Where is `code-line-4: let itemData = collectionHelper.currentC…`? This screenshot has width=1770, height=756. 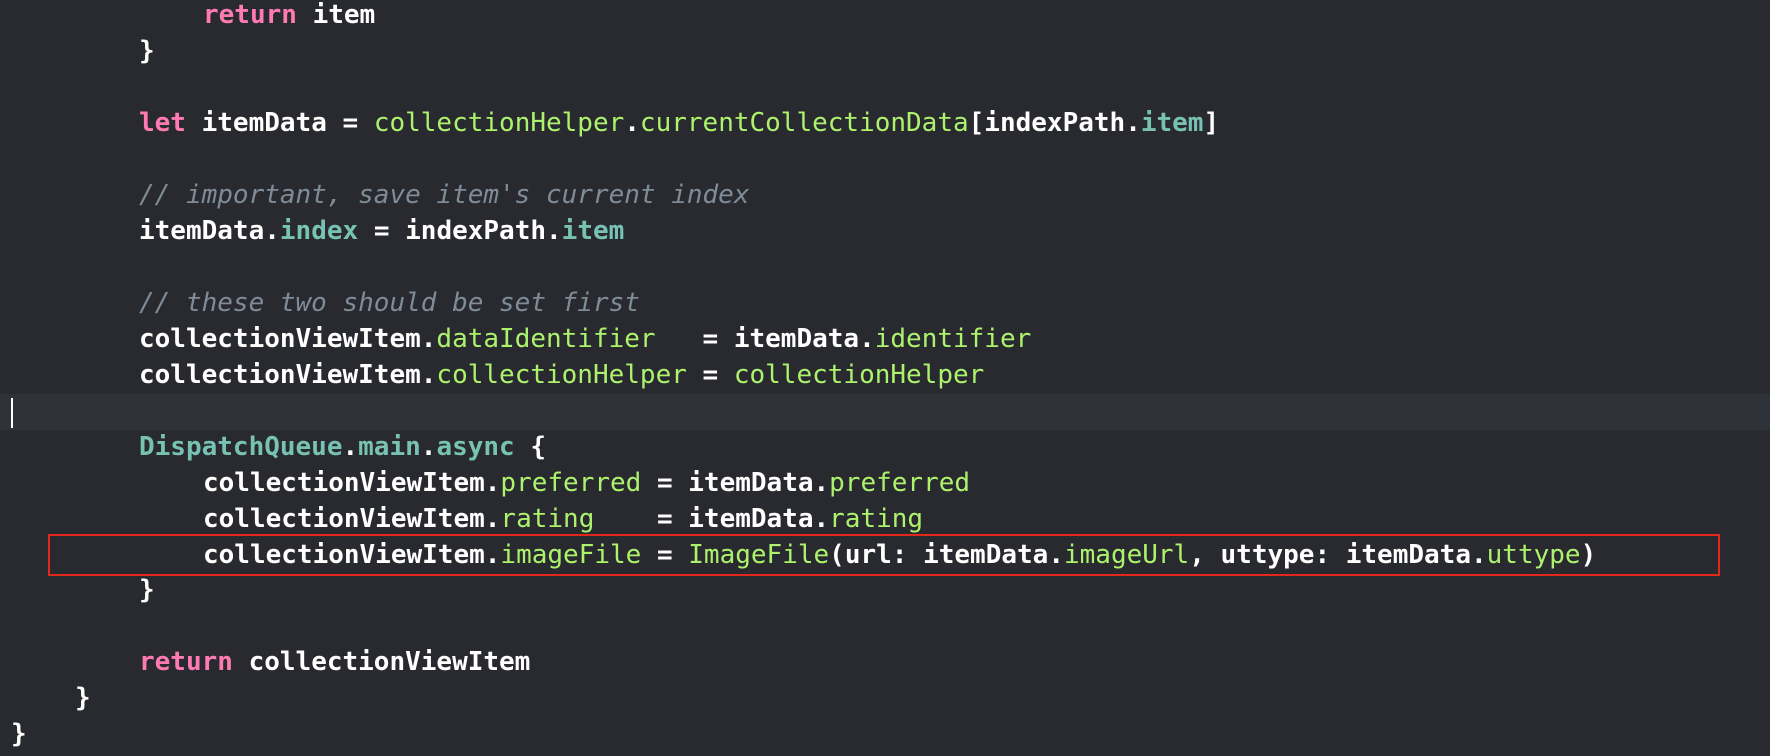
code-line-4: let itemData = collectionHelper.currentC… is located at coordinates (679, 123).